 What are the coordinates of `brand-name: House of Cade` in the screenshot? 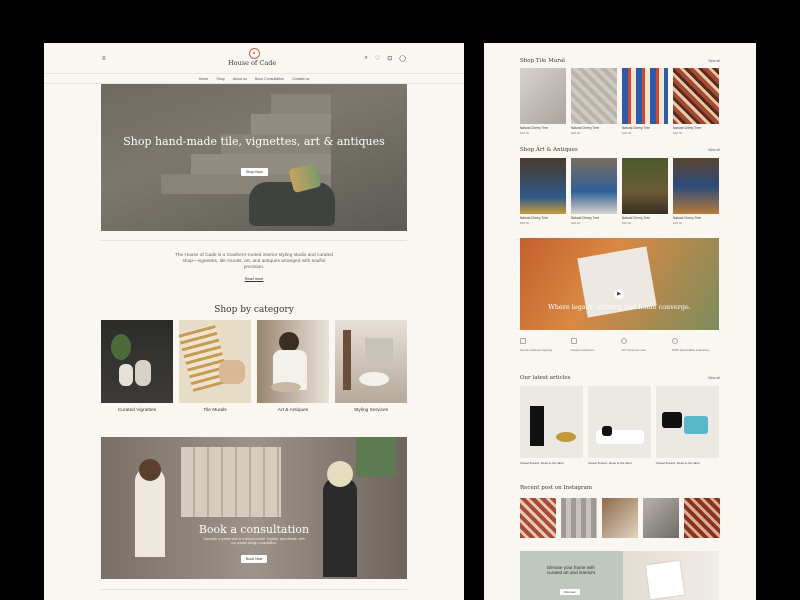 It's located at (252, 63).